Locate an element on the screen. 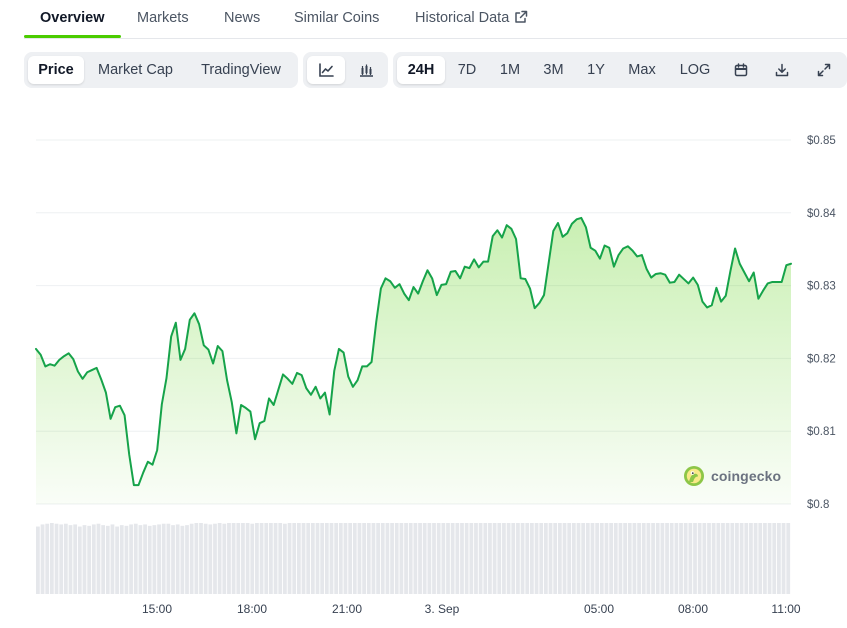 The height and width of the screenshot is (628, 847). external-link-icon is located at coordinates (521, 16).